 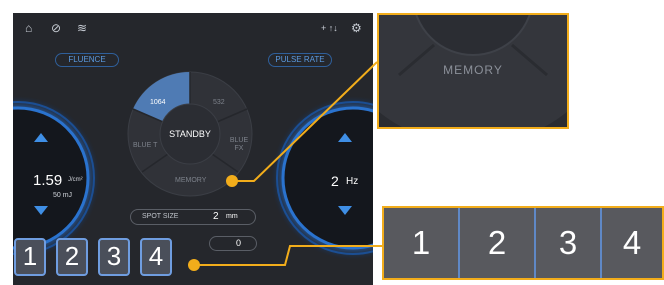 What do you see at coordinates (114, 257) in the screenshot?
I see `memory-button-3: 3` at bounding box center [114, 257].